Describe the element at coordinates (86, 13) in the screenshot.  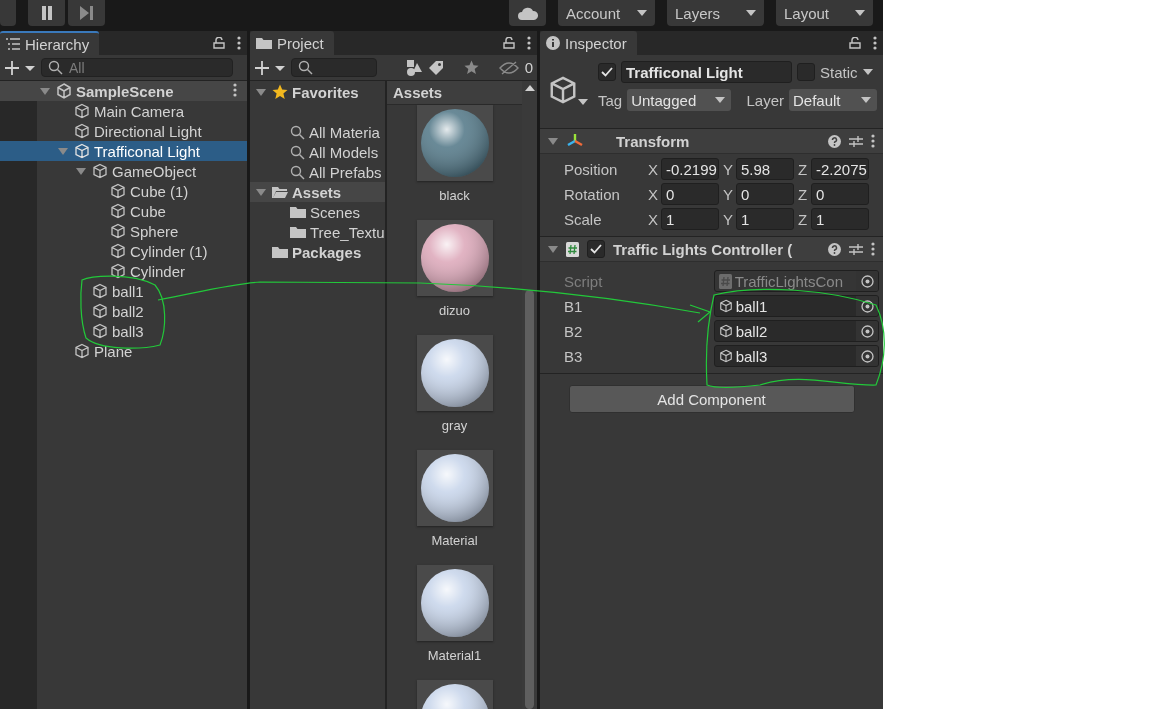
I see `step-button` at that location.